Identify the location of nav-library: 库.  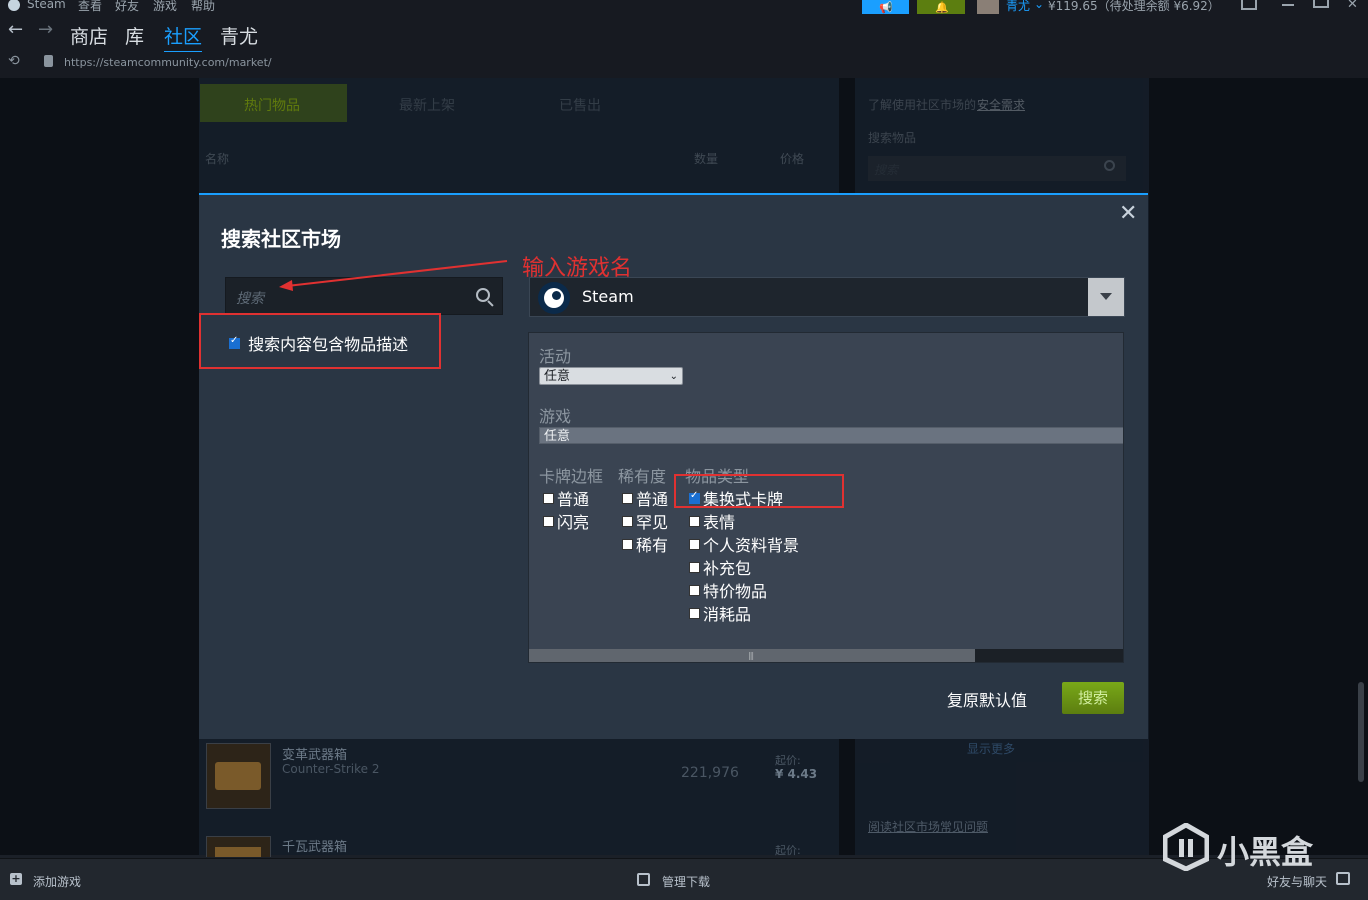
(134, 35).